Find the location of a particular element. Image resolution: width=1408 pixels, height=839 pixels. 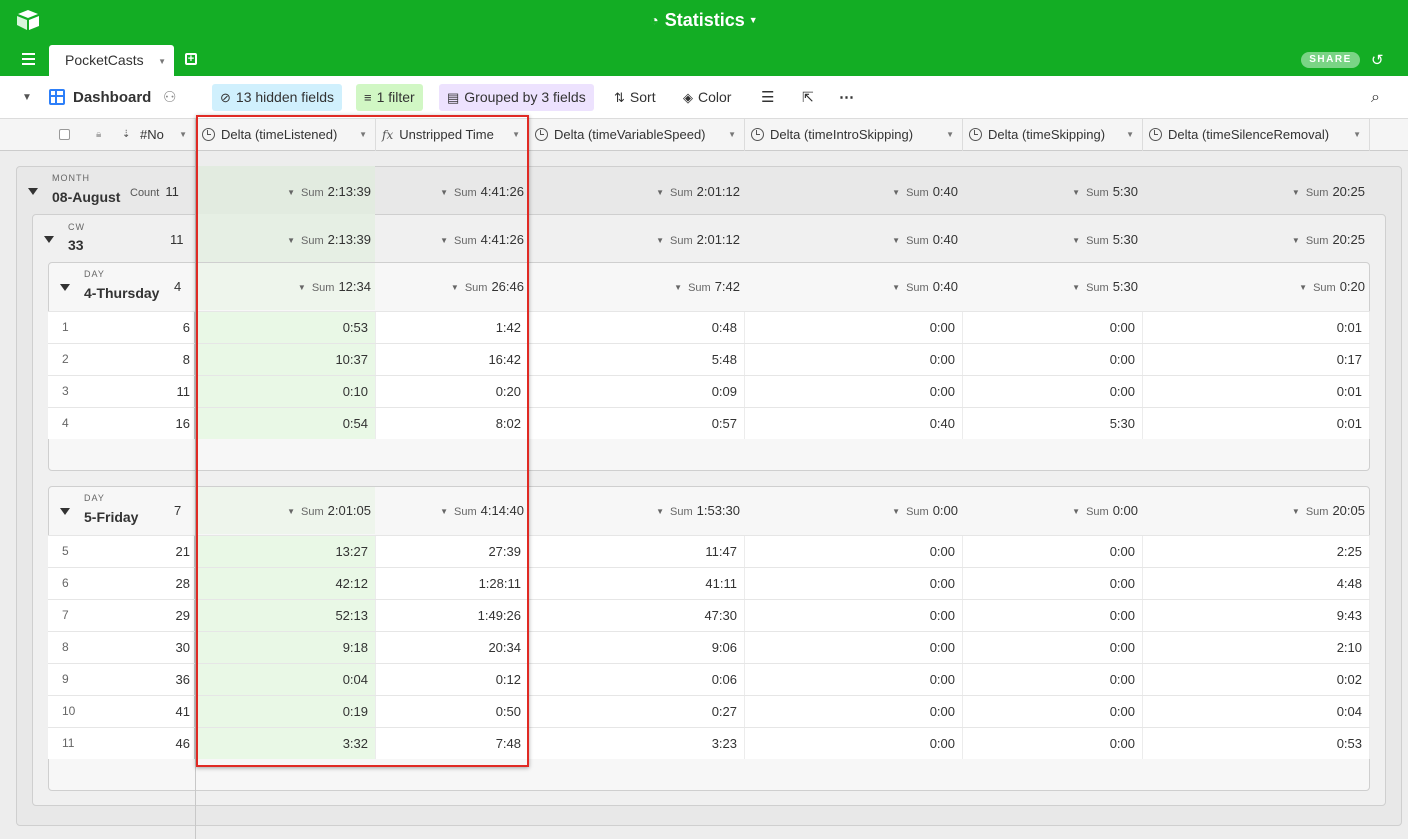

table-cell: 0:19 is located at coordinates (286, 711).